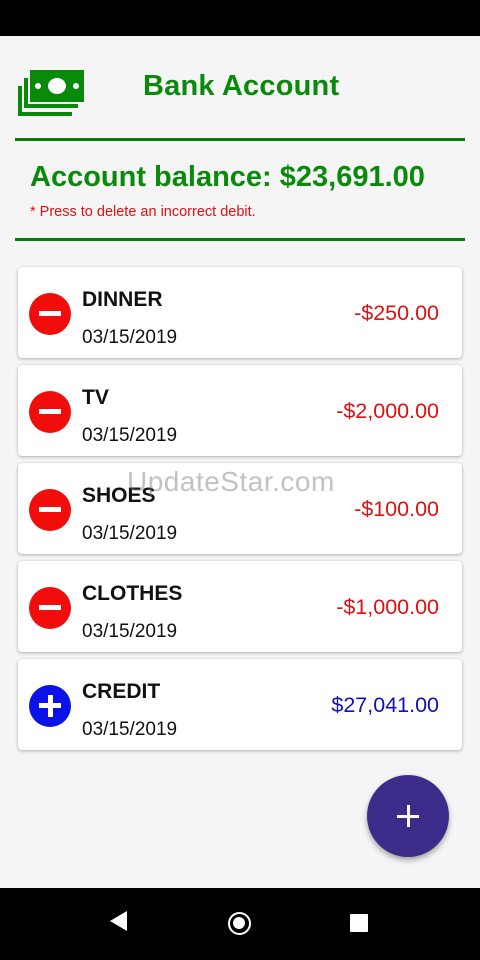 The height and width of the screenshot is (960, 480). What do you see at coordinates (240, 239) in the screenshot?
I see `balance-divider` at bounding box center [240, 239].